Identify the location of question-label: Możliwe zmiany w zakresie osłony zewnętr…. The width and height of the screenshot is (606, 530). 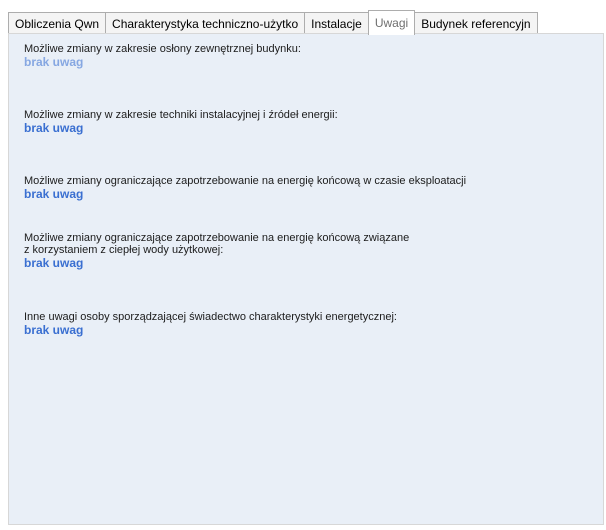
(162, 49).